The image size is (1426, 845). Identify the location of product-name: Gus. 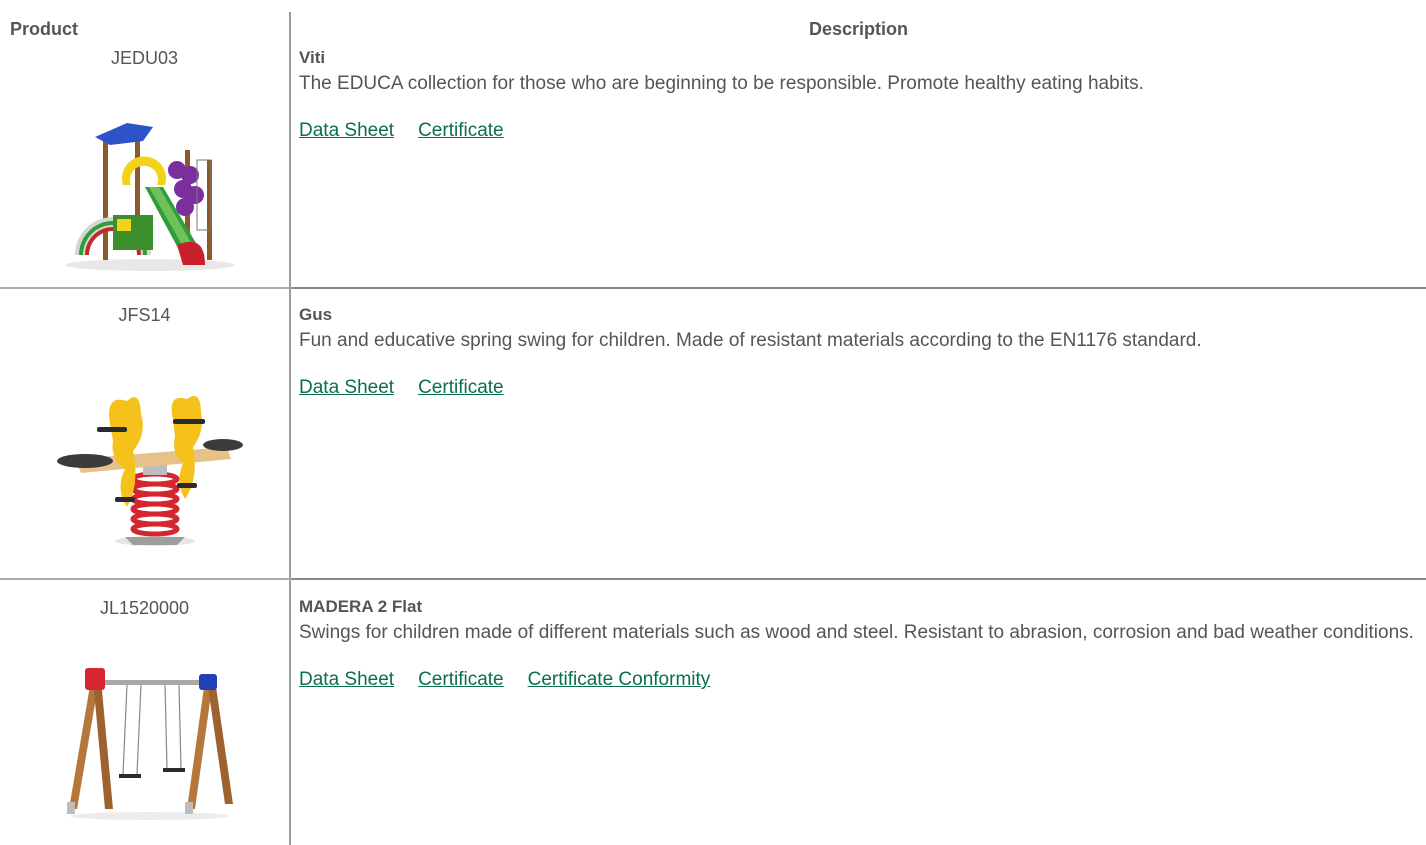
(316, 314).